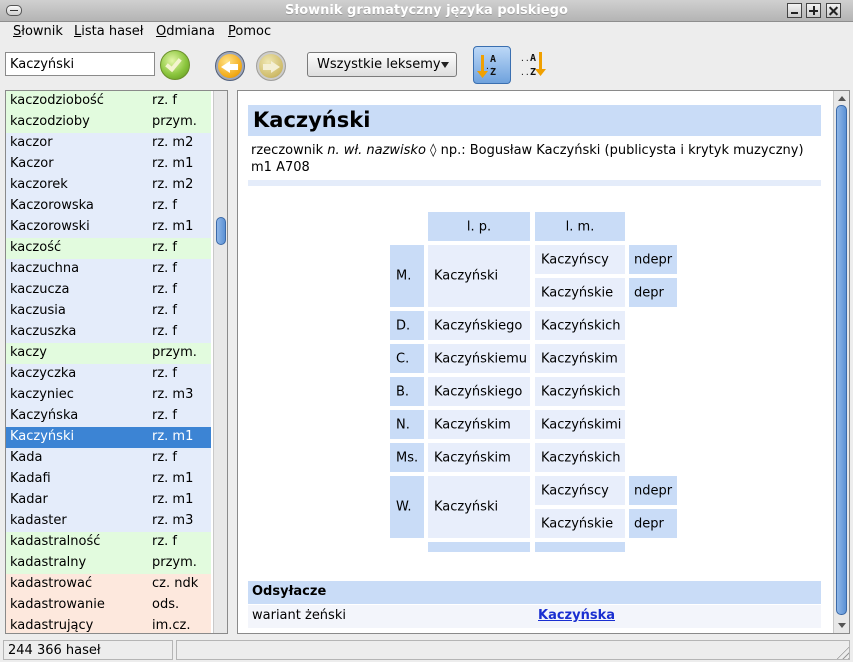 The height and width of the screenshot is (662, 853). I want to click on form-singular: Kaczyński, so click(479, 507).